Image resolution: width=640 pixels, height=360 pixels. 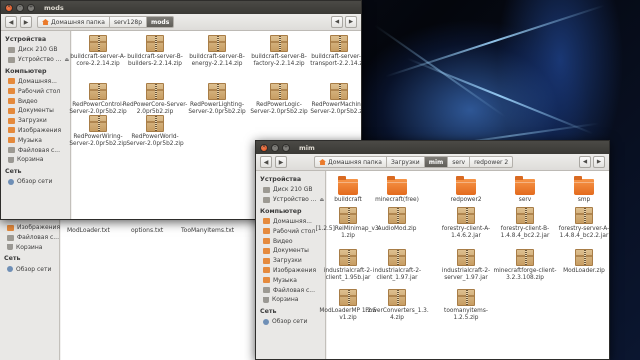 I want to click on crumb-current: mods, so click(x=161, y=22).